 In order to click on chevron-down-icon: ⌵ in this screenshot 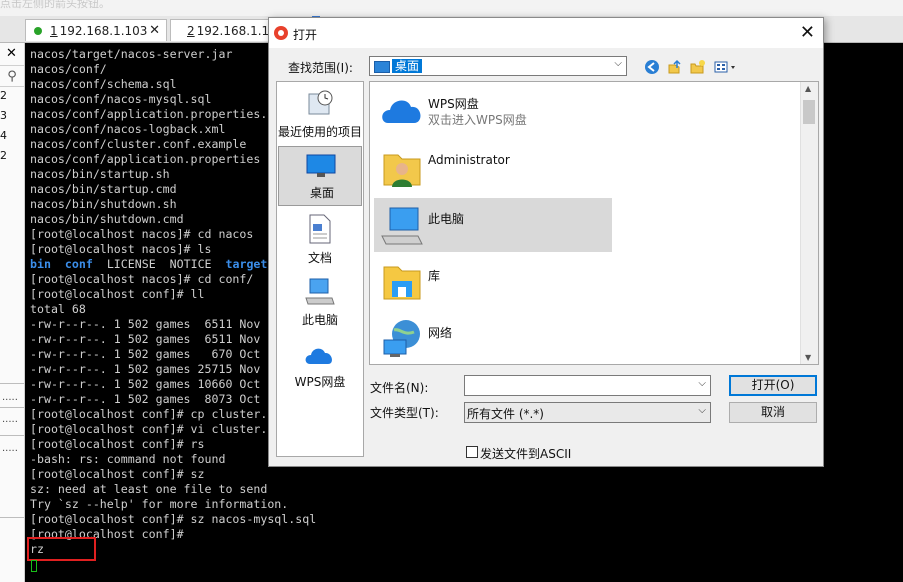, I will do `click(702, 383)`.